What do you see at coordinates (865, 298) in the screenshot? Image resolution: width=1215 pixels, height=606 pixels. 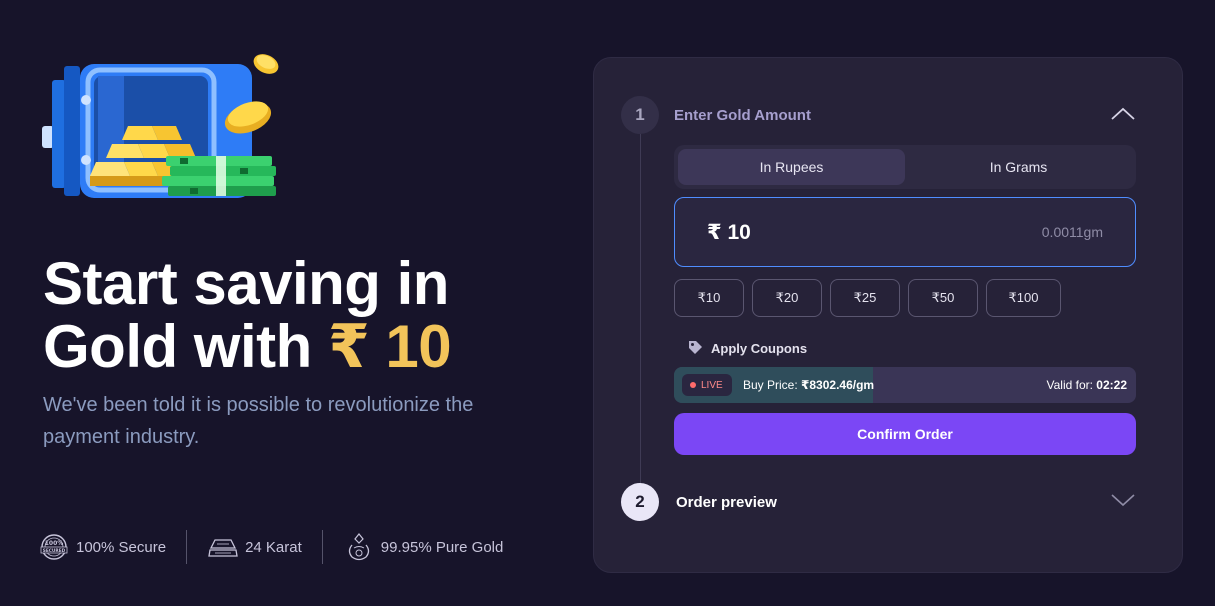 I see `quick-amount-25: ₹25` at bounding box center [865, 298].